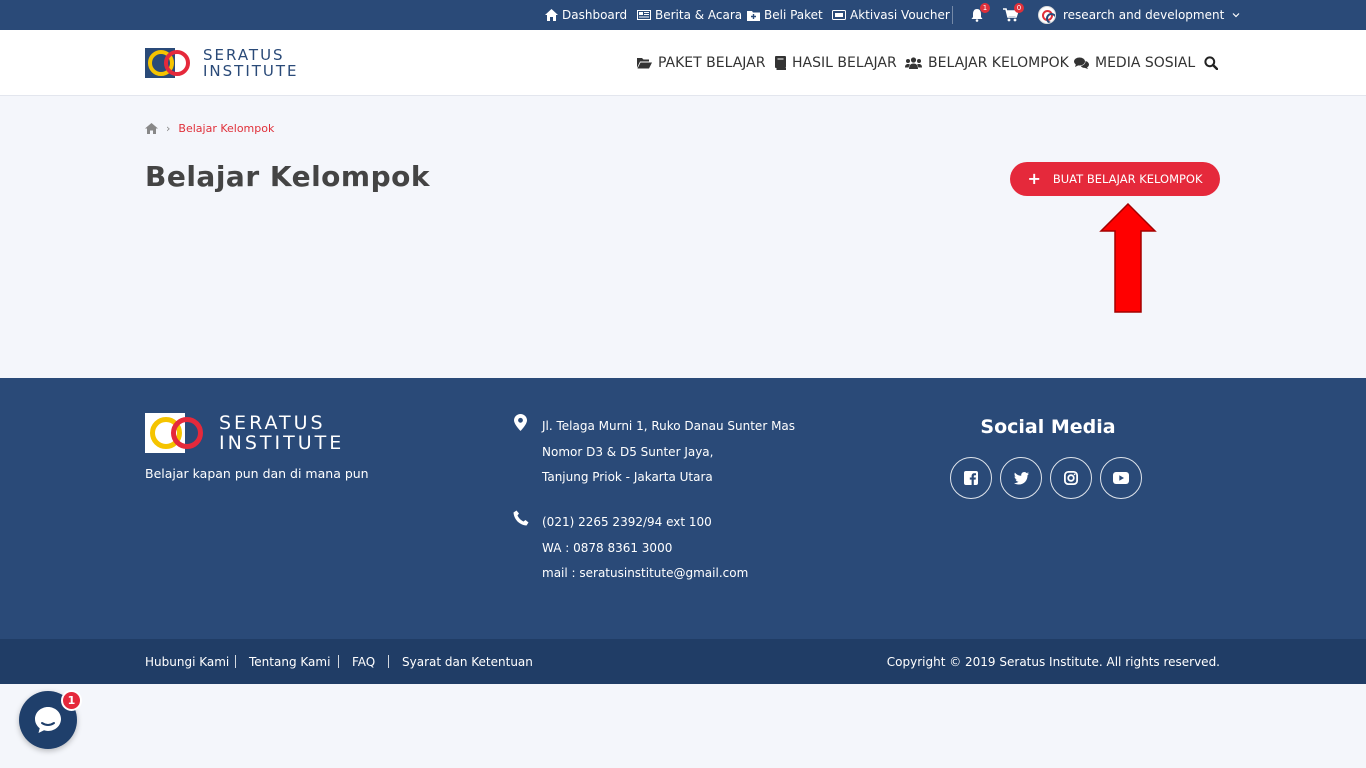 The height and width of the screenshot is (768, 1366). I want to click on chevron-down-icon, so click(1236, 15).